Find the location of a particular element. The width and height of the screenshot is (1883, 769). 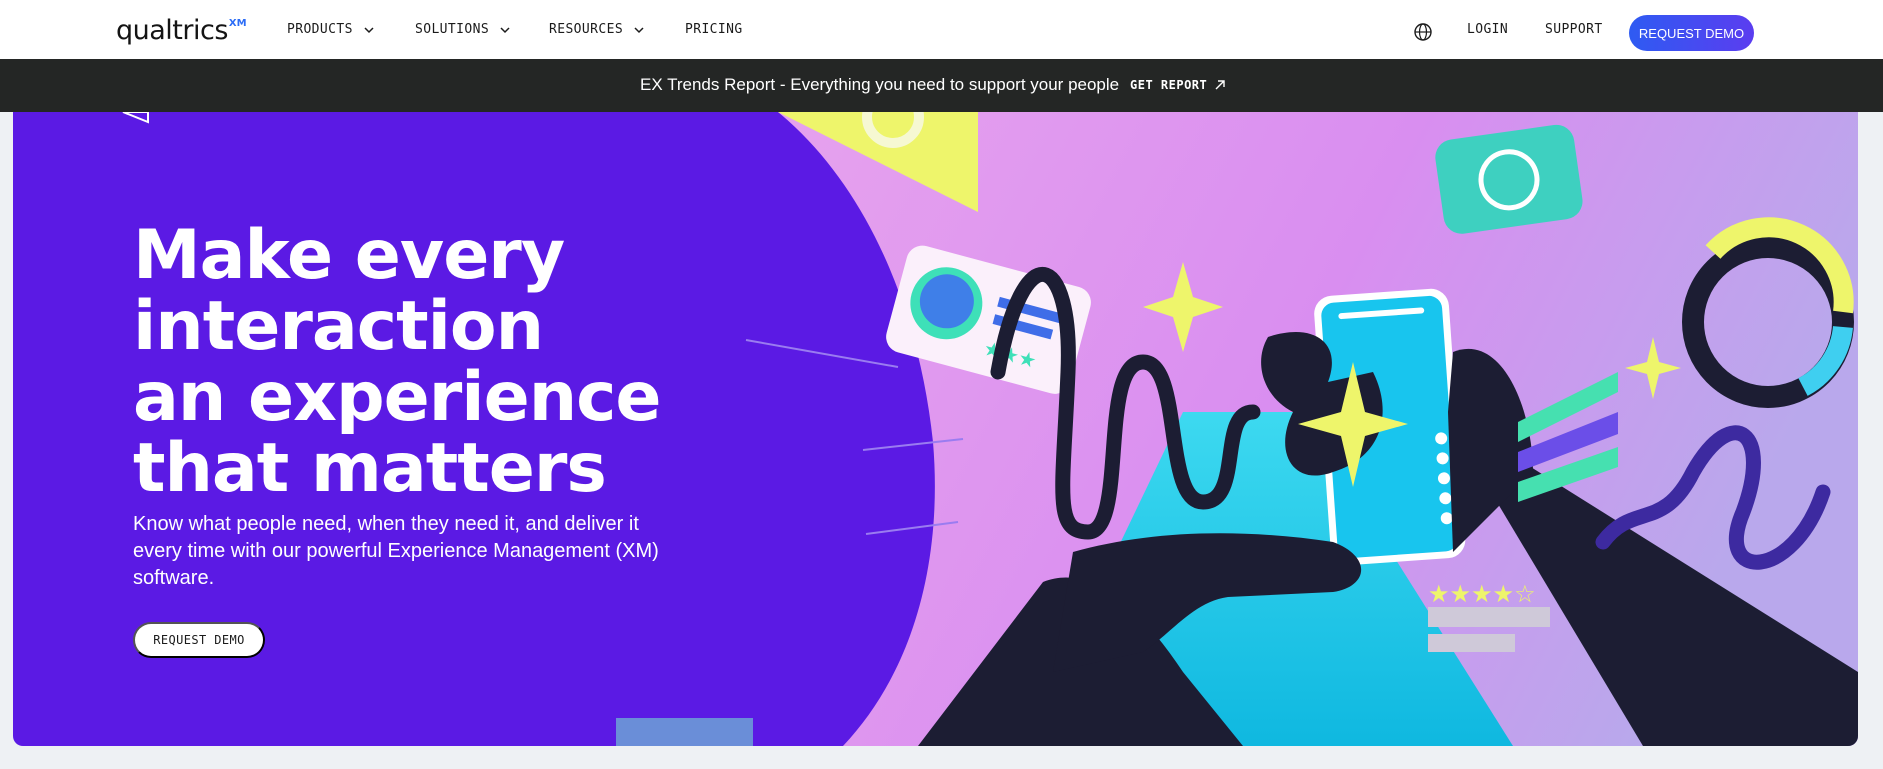

get-report-label: GET REPORT is located at coordinates (1169, 85).